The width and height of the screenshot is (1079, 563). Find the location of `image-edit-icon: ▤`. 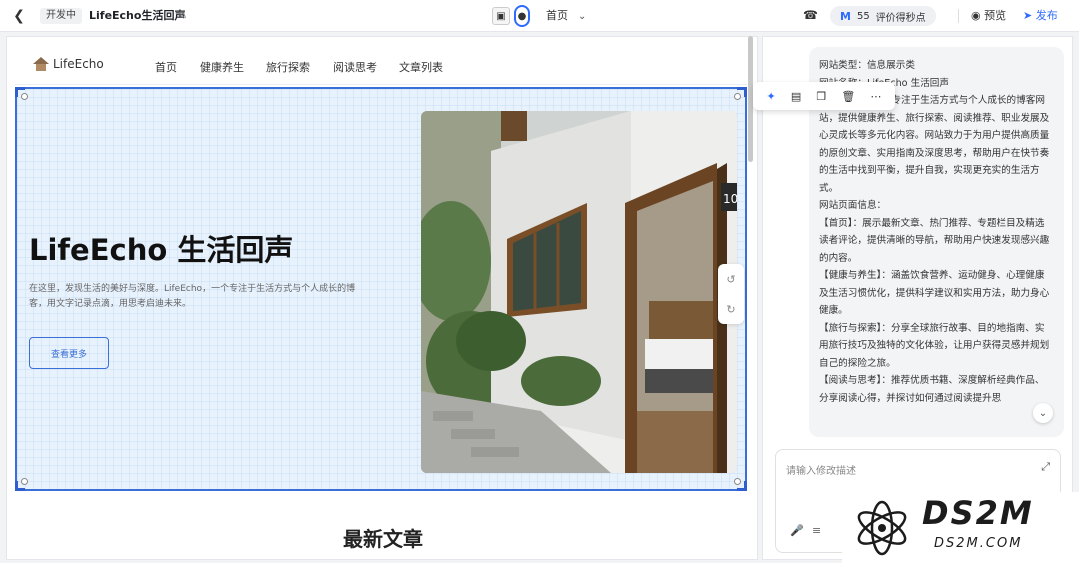

image-edit-icon: ▤ is located at coordinates (796, 96).